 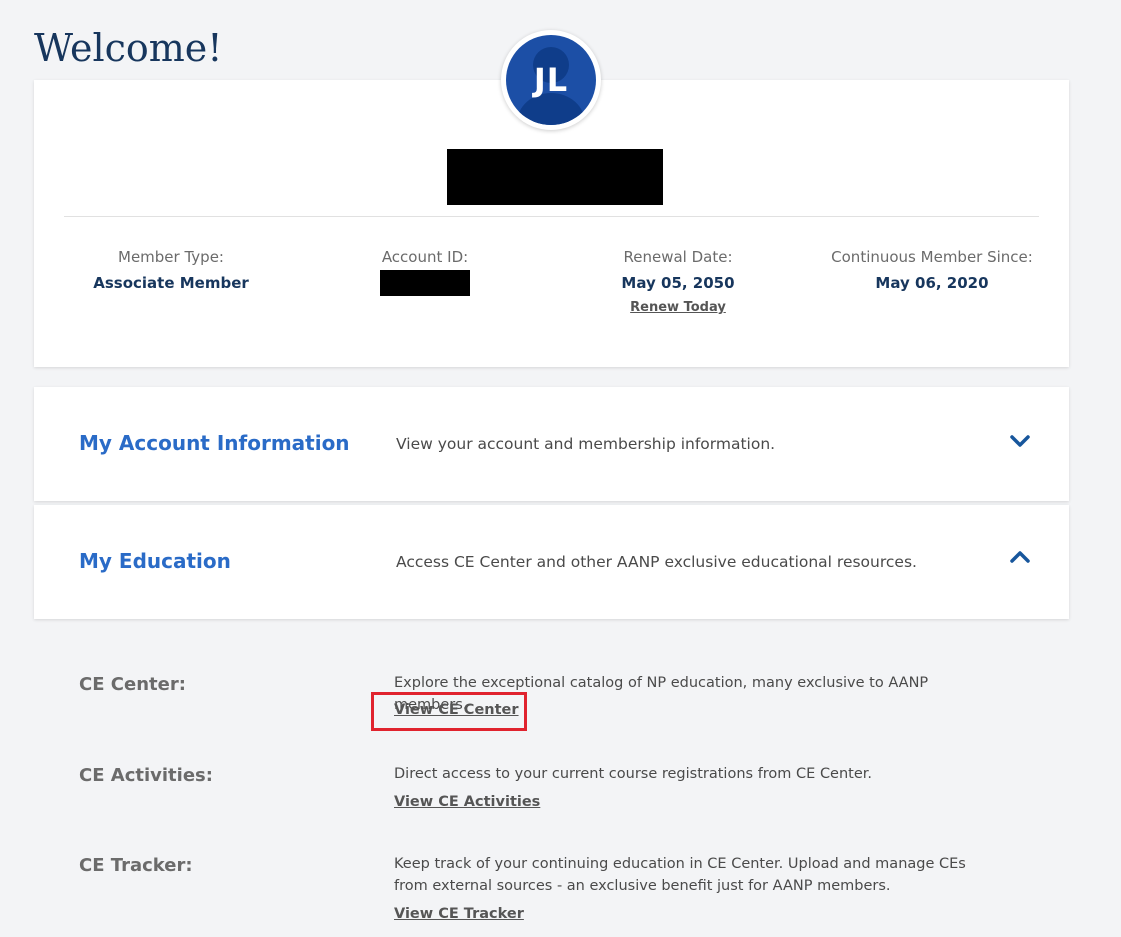 I want to click on account-information-title: My Account Information, so click(x=214, y=443).